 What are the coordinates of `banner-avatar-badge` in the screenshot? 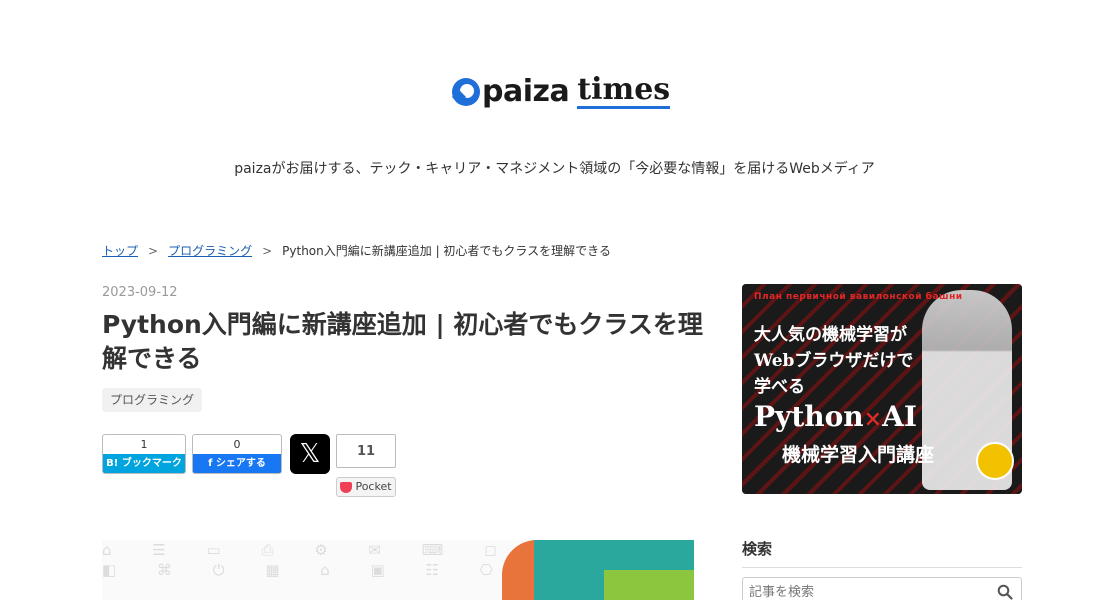 It's located at (995, 461).